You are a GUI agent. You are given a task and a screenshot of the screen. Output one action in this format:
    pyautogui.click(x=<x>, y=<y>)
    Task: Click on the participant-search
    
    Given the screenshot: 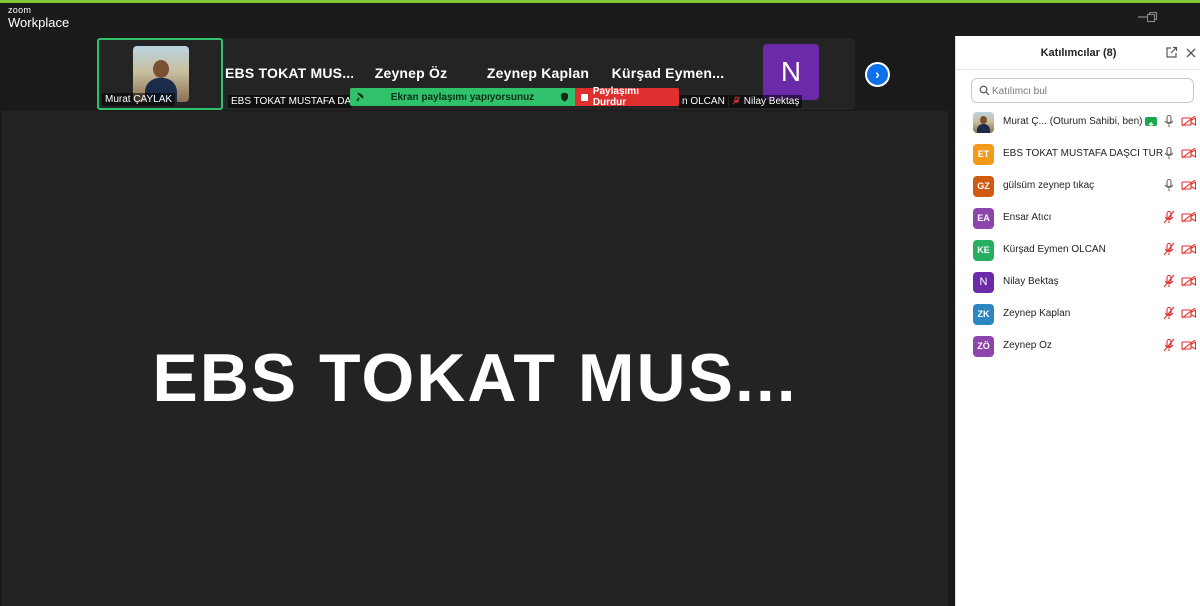 What is the action you would take?
    pyautogui.click(x=1082, y=90)
    